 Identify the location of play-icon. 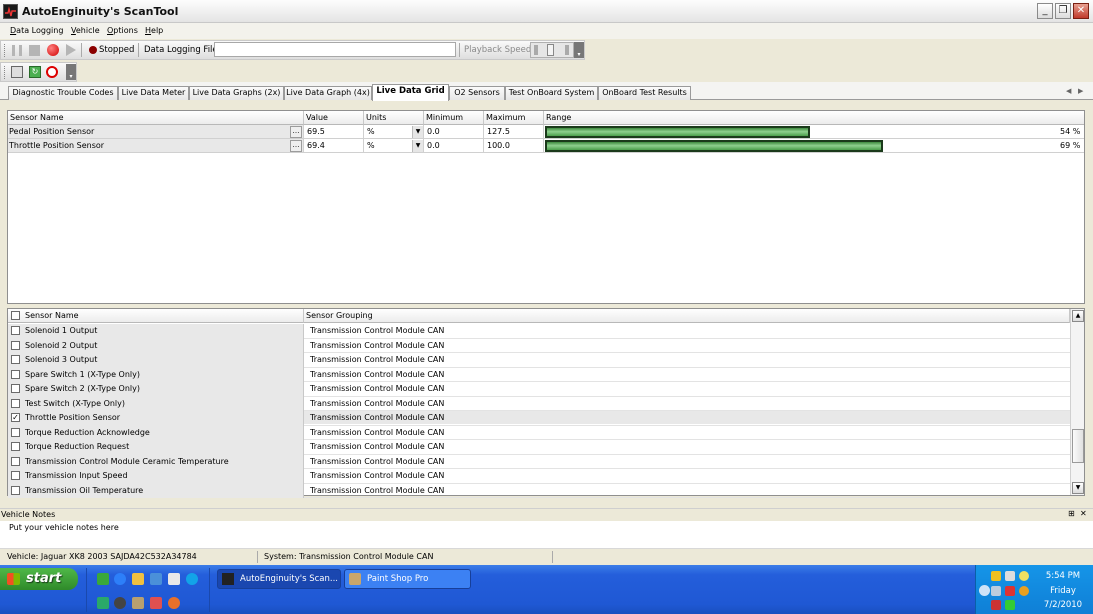
(71, 50).